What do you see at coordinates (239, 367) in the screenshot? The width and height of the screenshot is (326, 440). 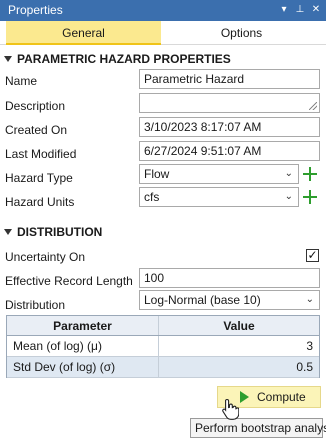 I see `cell-value: 0.5` at bounding box center [239, 367].